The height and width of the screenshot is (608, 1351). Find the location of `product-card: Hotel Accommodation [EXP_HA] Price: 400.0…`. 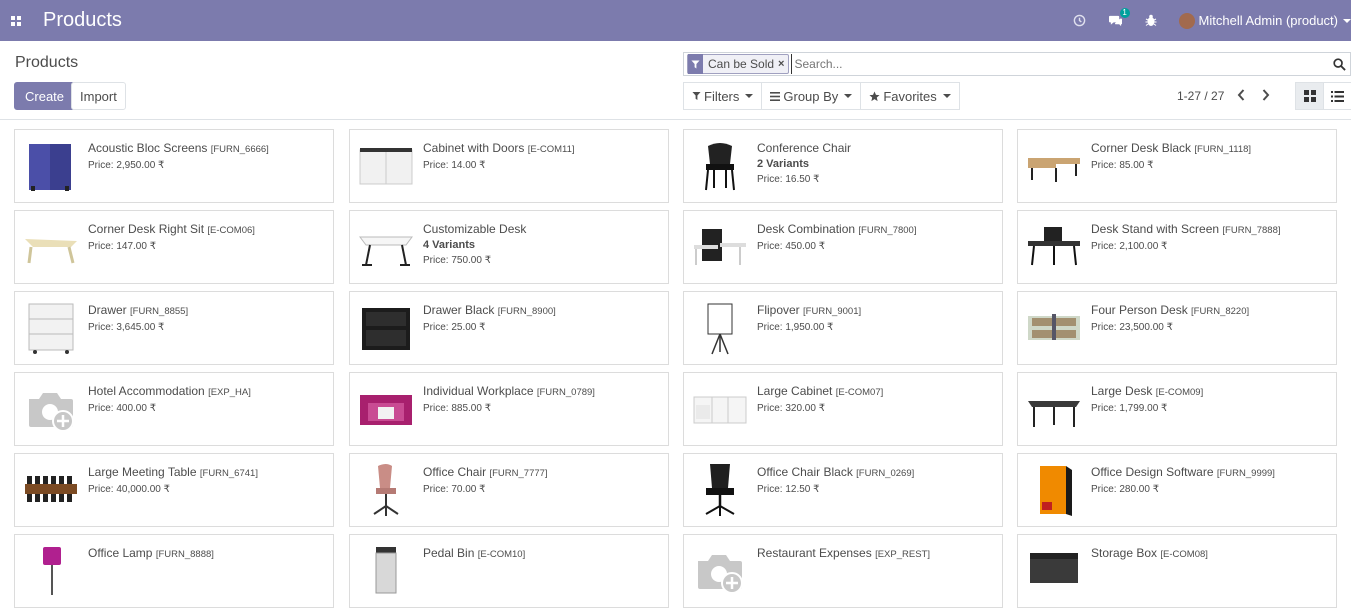

product-card: Hotel Accommodation [EXP_HA] Price: 400.0… is located at coordinates (174, 409).